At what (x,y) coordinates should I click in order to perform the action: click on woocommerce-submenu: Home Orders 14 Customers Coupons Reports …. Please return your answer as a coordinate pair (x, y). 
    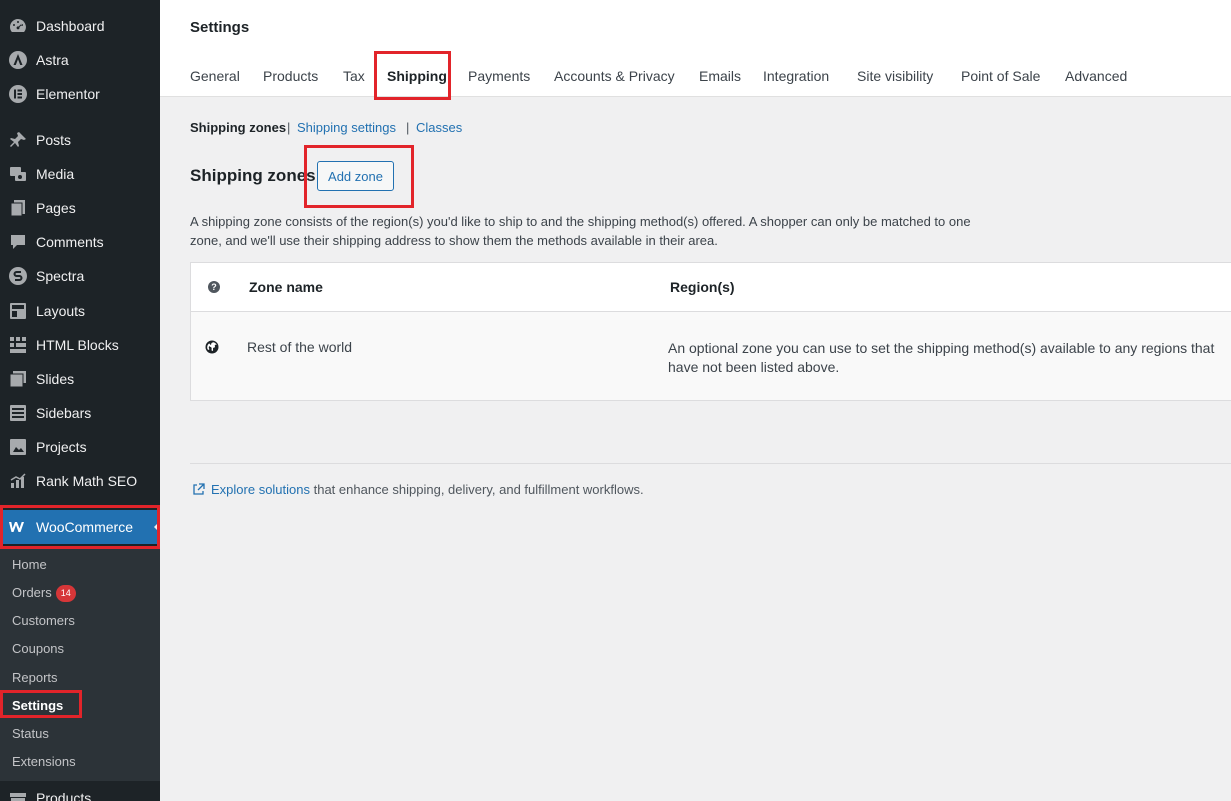
    Looking at the image, I should click on (80, 665).